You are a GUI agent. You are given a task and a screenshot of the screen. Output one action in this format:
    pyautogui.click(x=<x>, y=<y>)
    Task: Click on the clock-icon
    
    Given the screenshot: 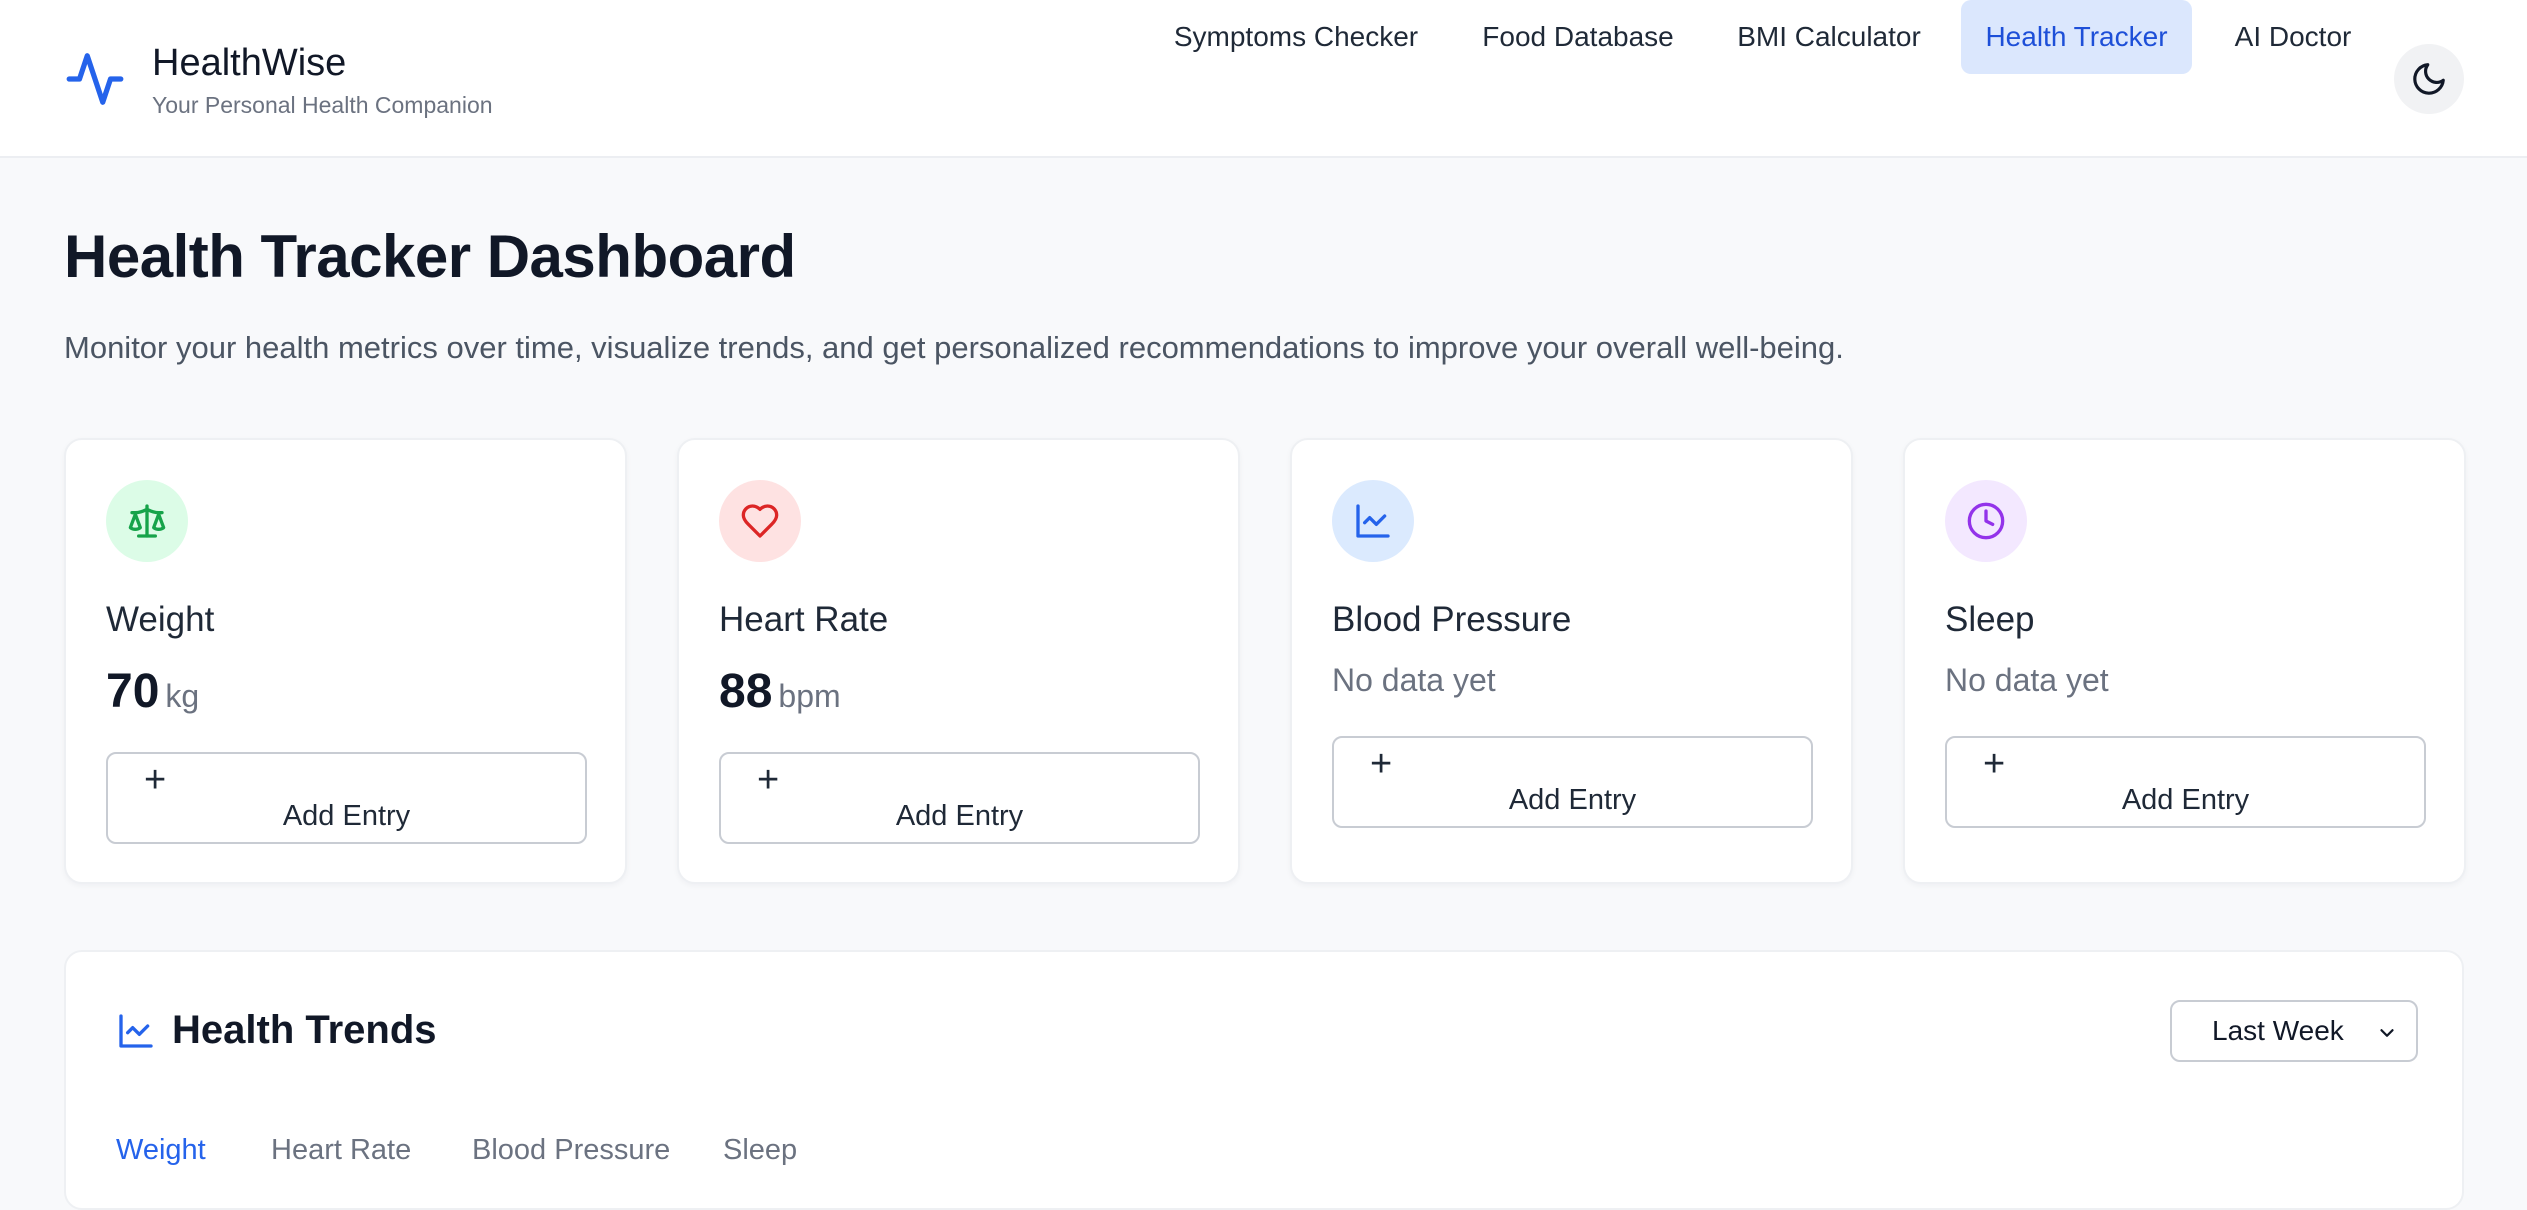 What is the action you would take?
    pyautogui.click(x=1986, y=521)
    